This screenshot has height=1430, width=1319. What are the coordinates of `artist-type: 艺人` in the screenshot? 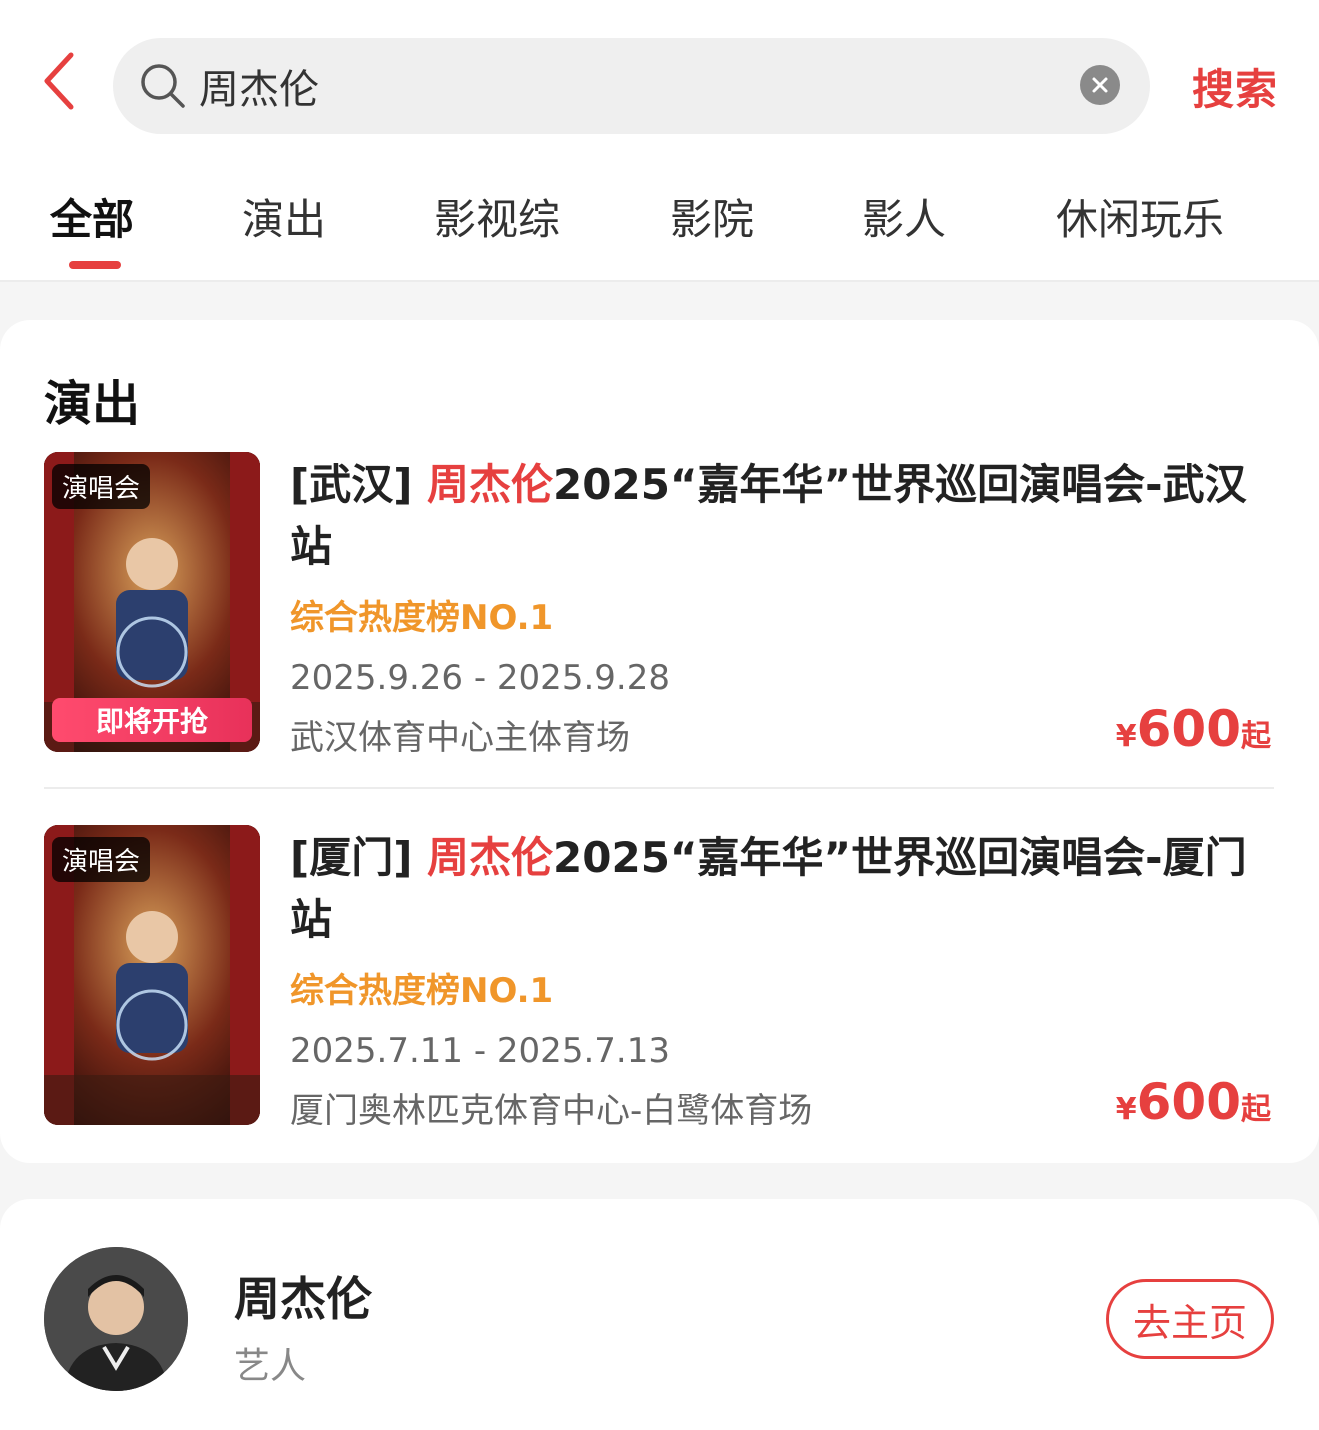 It's located at (270, 1366).